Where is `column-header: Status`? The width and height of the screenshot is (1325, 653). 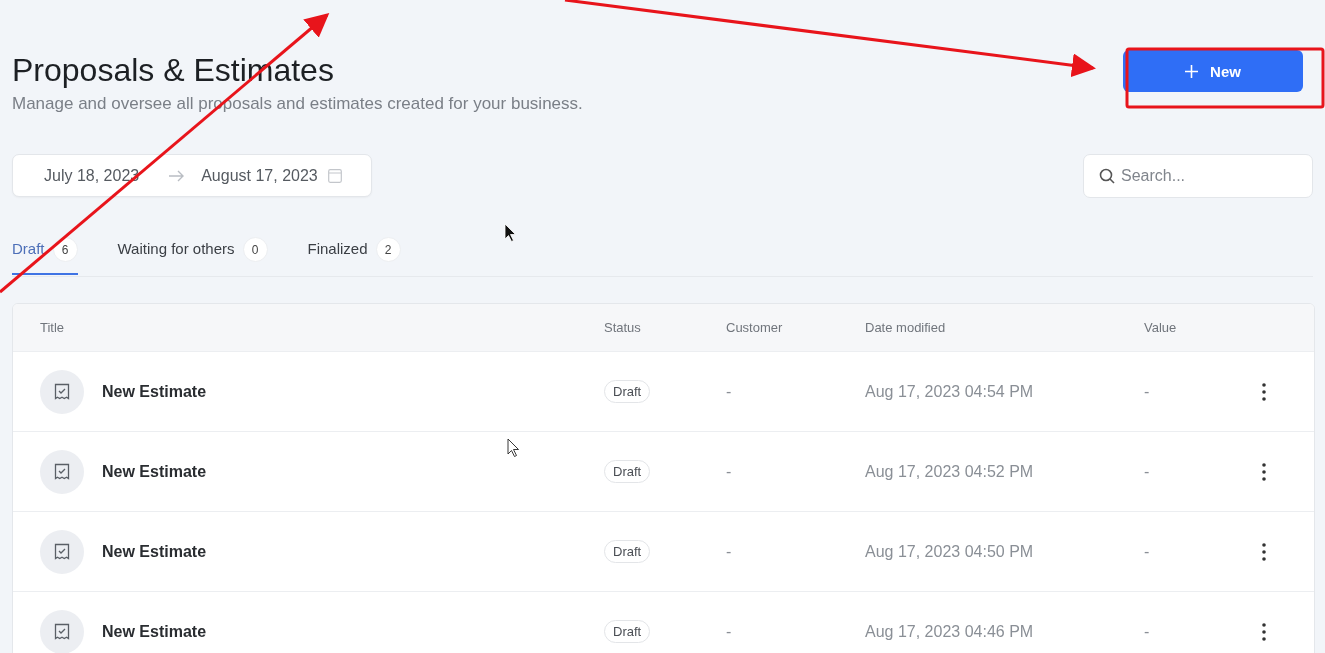
column-header: Status is located at coordinates (623, 327).